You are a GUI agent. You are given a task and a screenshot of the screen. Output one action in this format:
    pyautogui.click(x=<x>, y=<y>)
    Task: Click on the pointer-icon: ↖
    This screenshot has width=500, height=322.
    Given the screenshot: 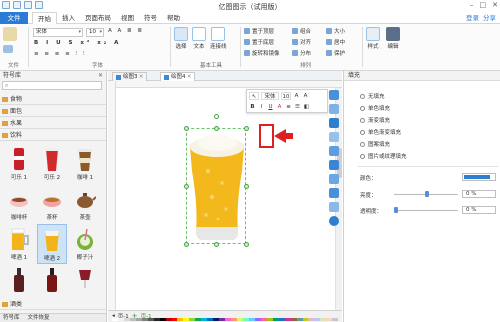 What is the action you would take?
    pyautogui.click(x=254, y=96)
    